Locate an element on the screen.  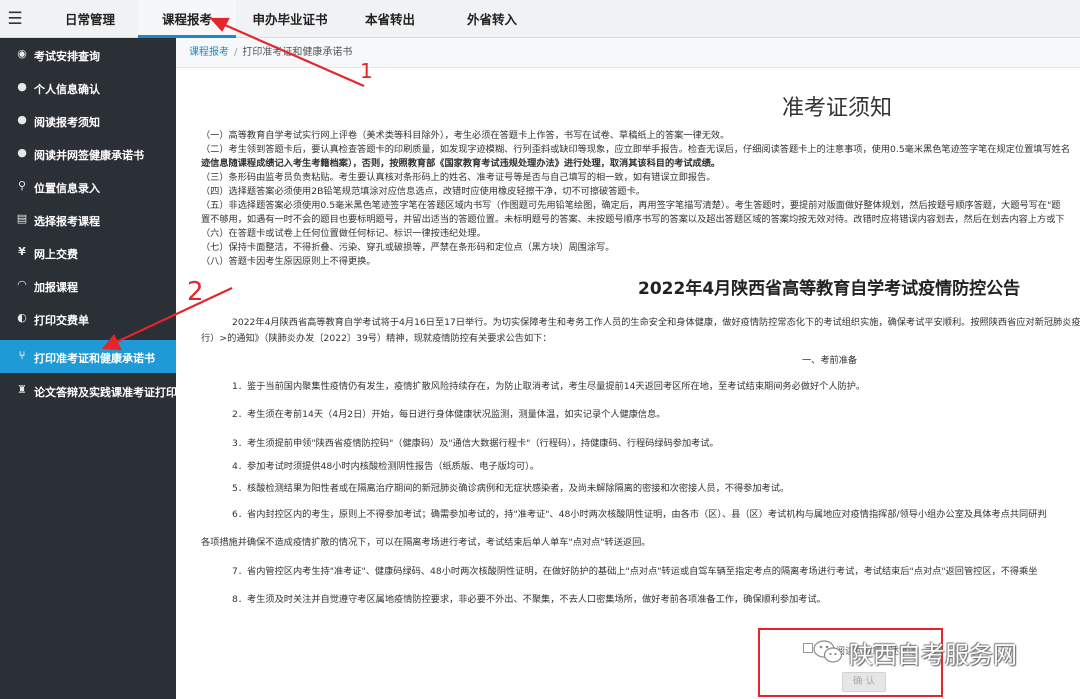
tab-daily-management: 日常管理 is located at coordinates (90, 19).